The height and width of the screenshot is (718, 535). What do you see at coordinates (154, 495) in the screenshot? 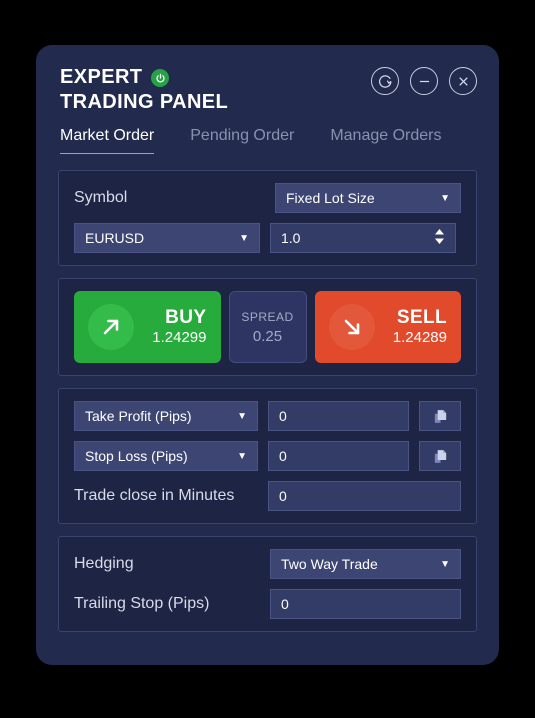
I see `trade-close-label: Trade close in Minutes` at bounding box center [154, 495].